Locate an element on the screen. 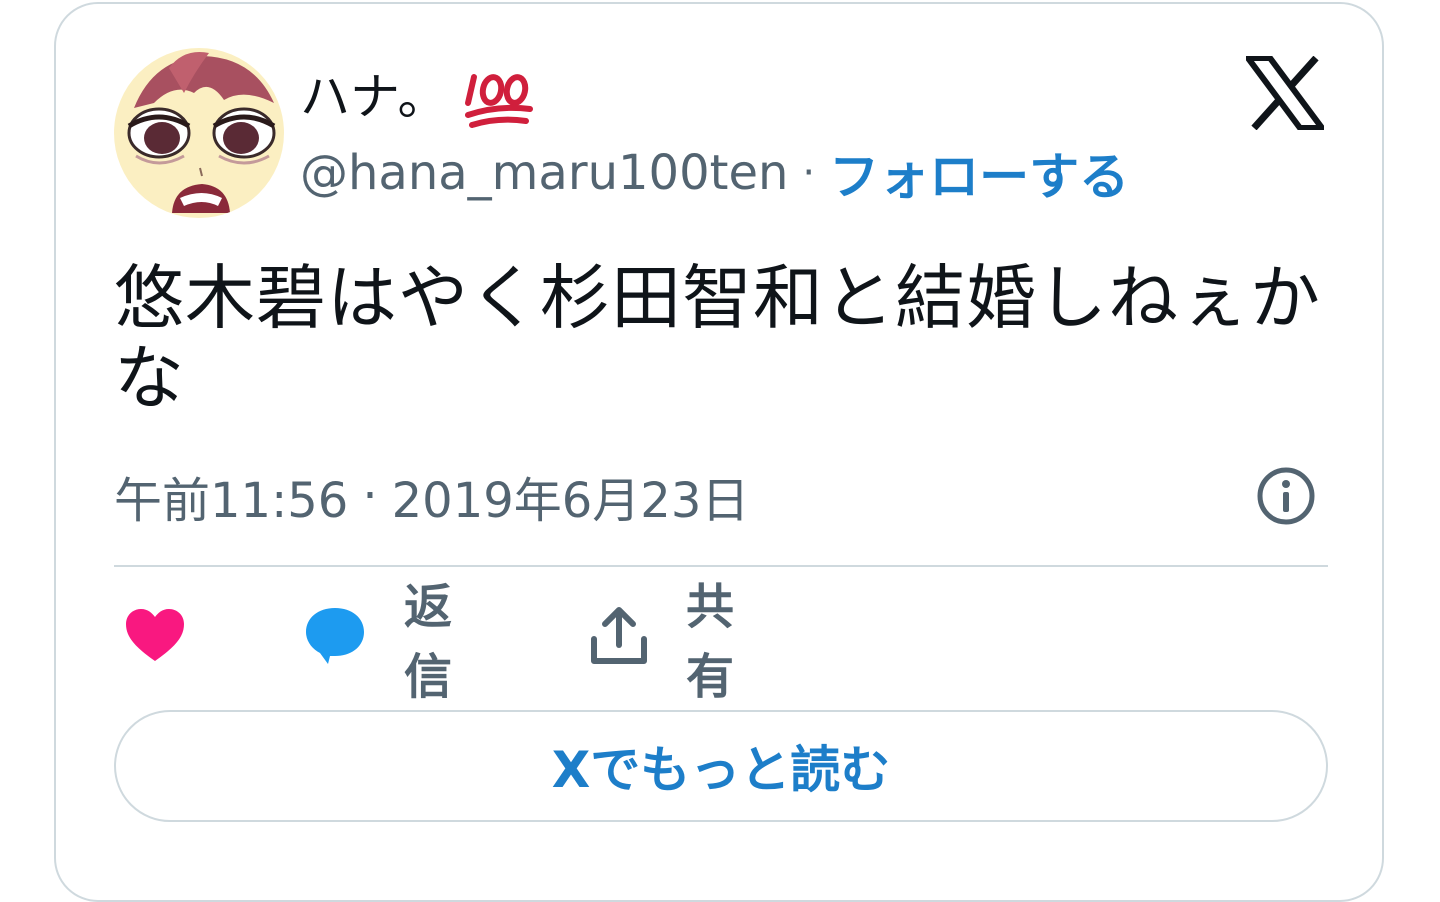 This screenshot has height=902, width=1440. author-handle: @hana_maru100ten is located at coordinates (544, 173).